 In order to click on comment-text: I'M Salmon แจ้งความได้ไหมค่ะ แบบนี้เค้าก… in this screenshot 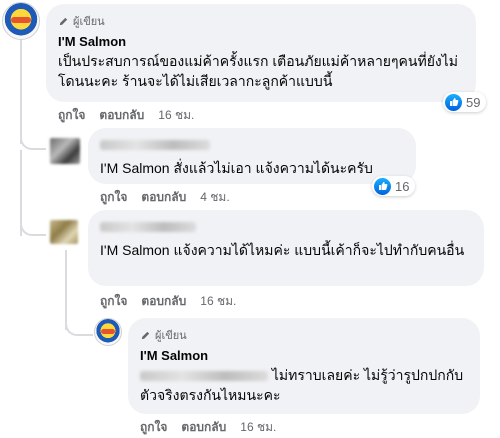, I will do `click(286, 250)`.